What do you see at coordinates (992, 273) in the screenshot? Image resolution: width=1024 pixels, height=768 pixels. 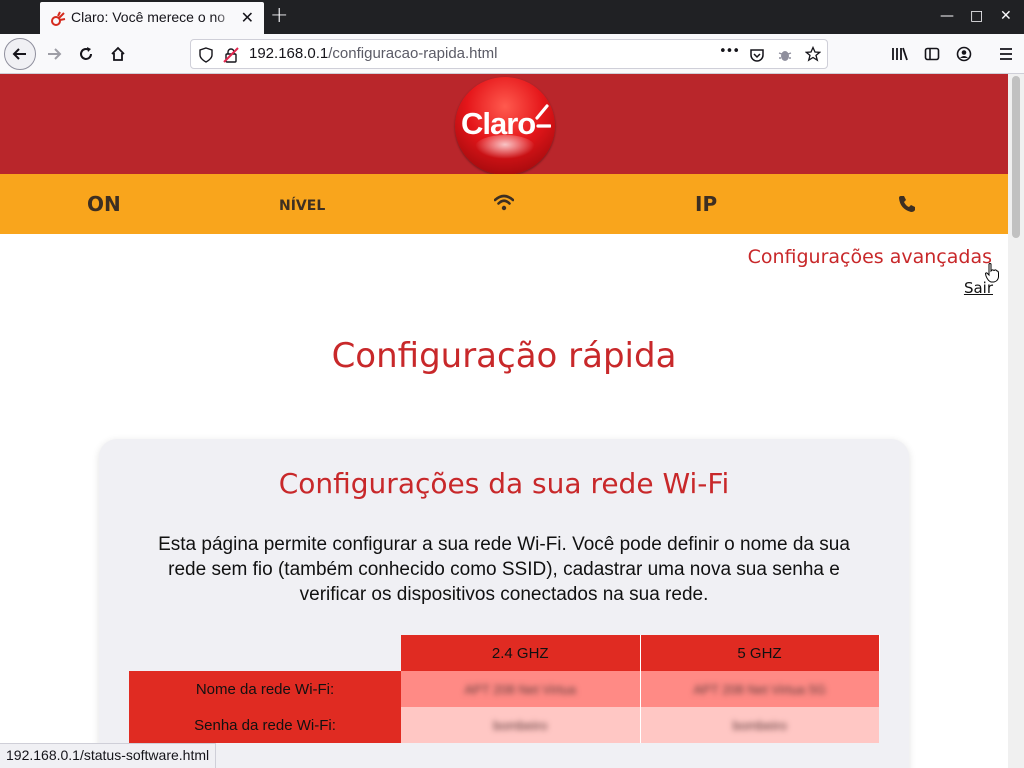 I see `hand-cursor-icon` at bounding box center [992, 273].